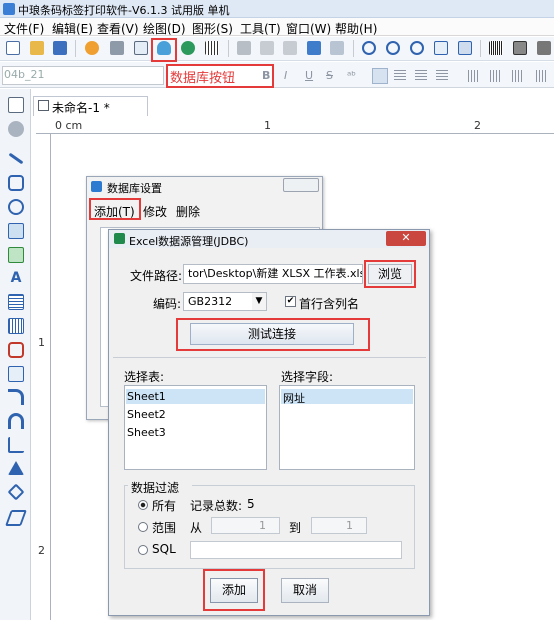  Describe the element at coordinates (262, 525) in the screenshot. I see `from-value: 1` at that location.